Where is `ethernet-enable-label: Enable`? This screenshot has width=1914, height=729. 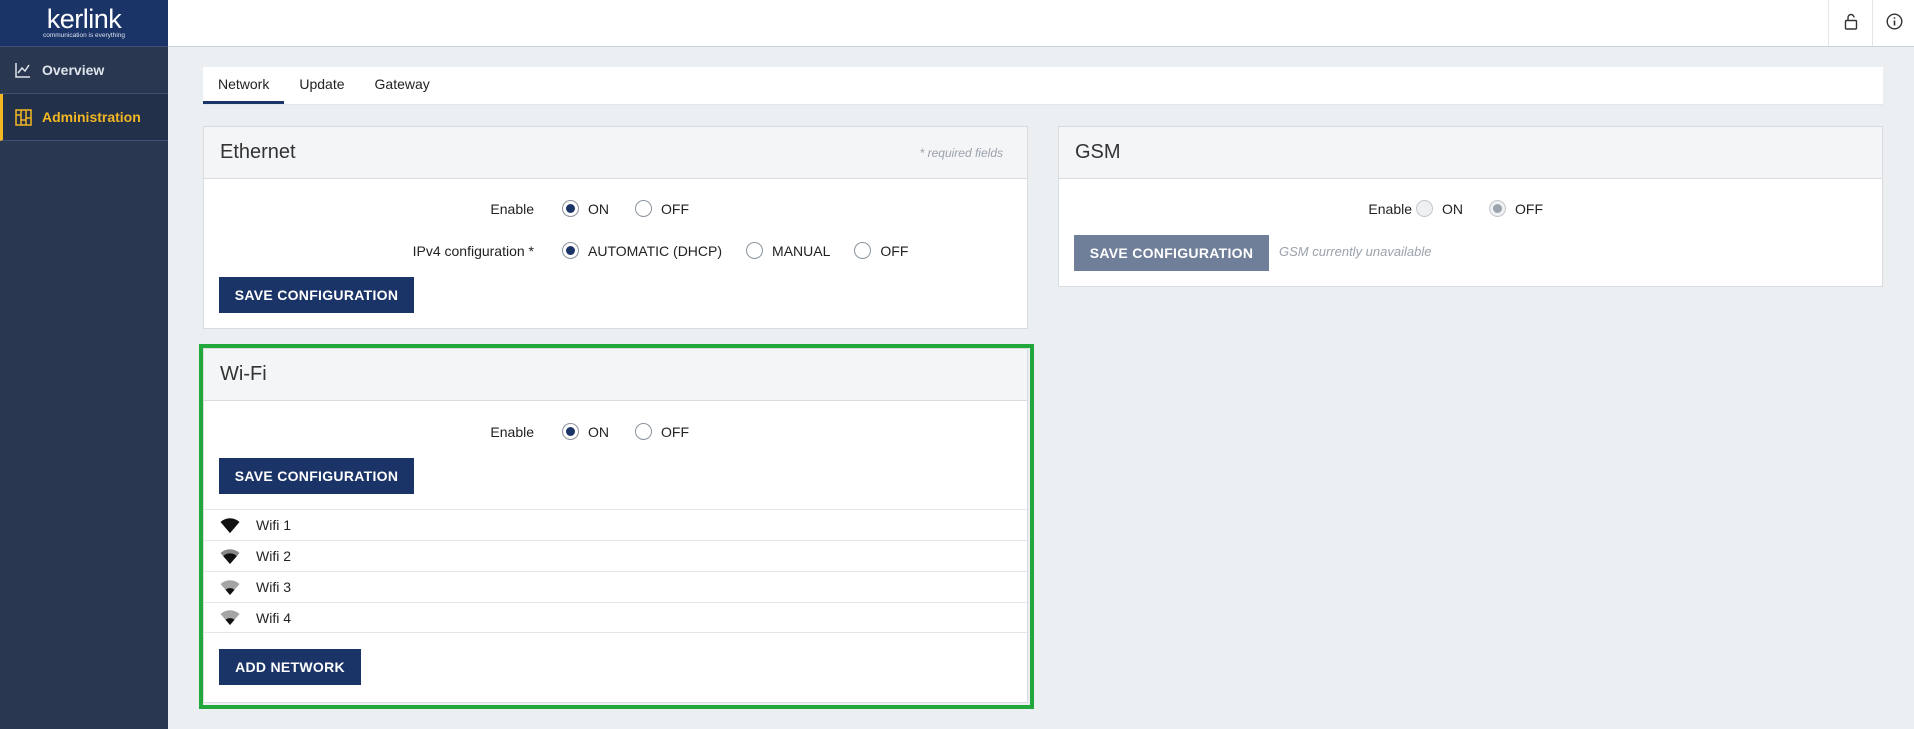
ethernet-enable-label: Enable is located at coordinates (512, 209).